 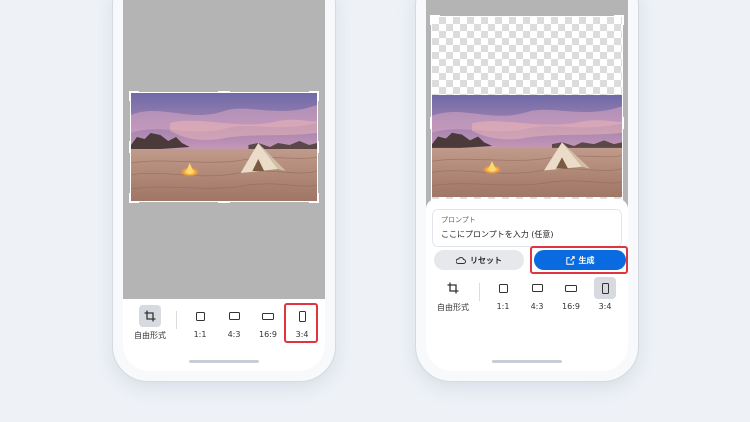 I want to click on portrait-rect-icon, so click(x=605, y=288).